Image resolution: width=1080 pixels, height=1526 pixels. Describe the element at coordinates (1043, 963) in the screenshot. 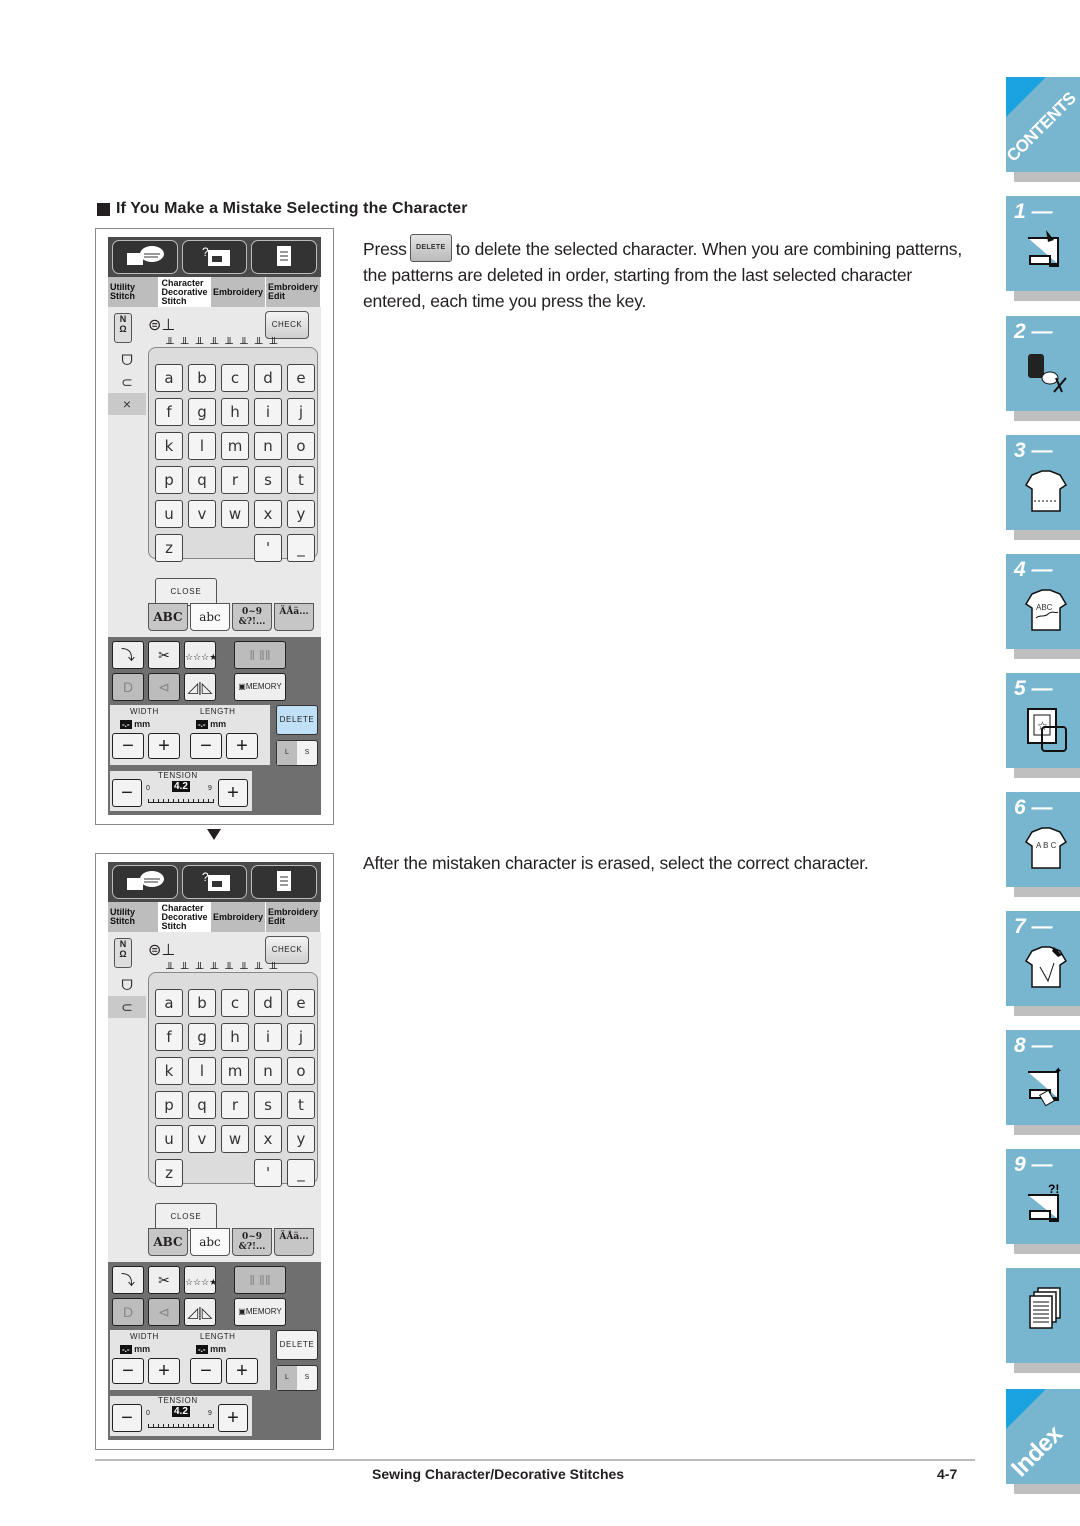

I see `chapter-tab-7: 7 —` at that location.